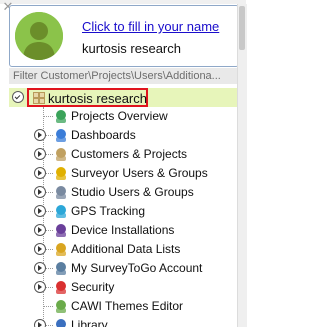  I want to click on gps-tracking-icon, so click(61, 211).